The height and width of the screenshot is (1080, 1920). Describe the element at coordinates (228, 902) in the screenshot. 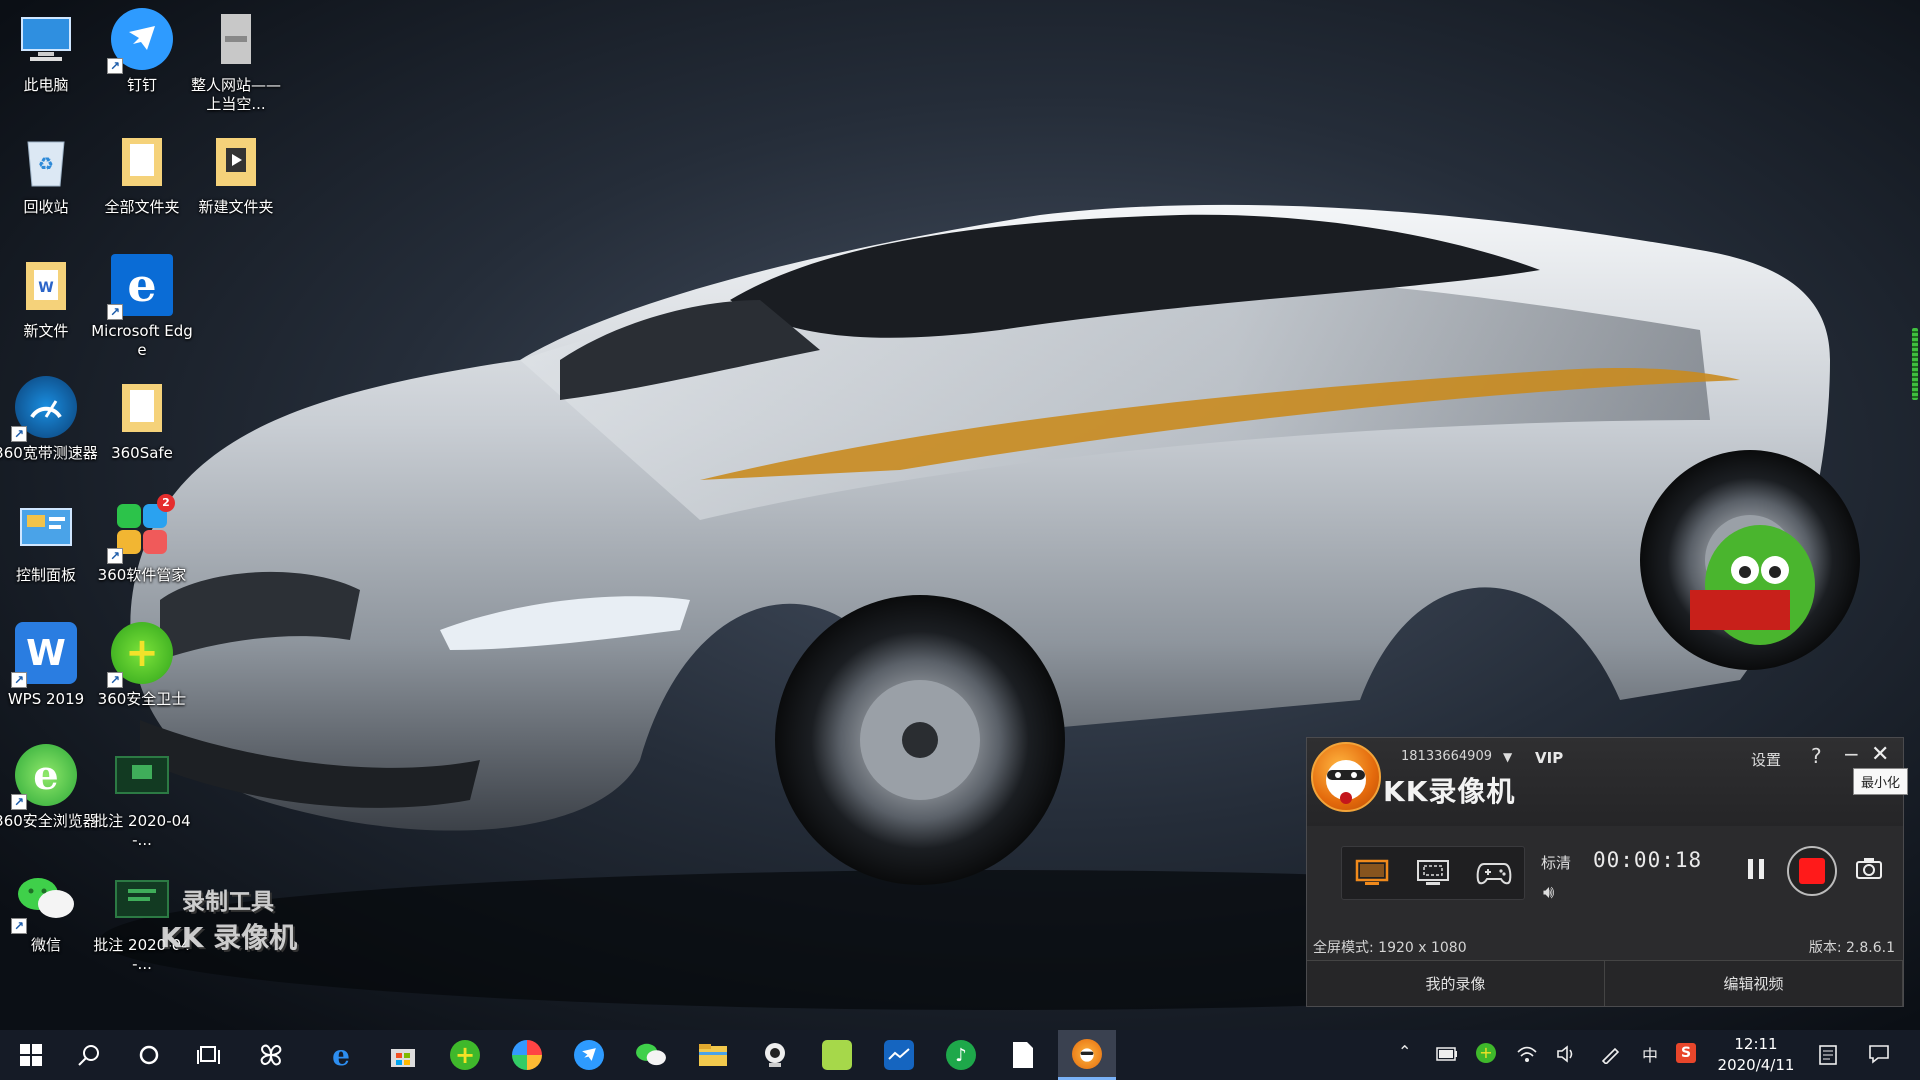

I see `watermark-line1: 录制工具` at that location.